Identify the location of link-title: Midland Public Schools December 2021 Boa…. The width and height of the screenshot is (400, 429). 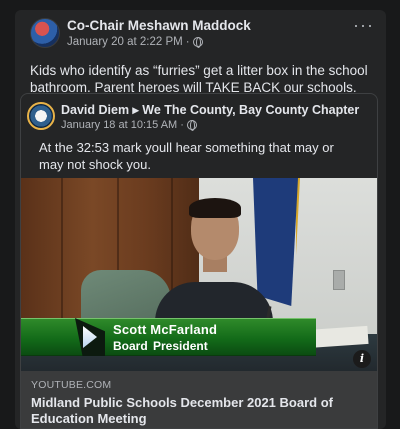
(201, 411).